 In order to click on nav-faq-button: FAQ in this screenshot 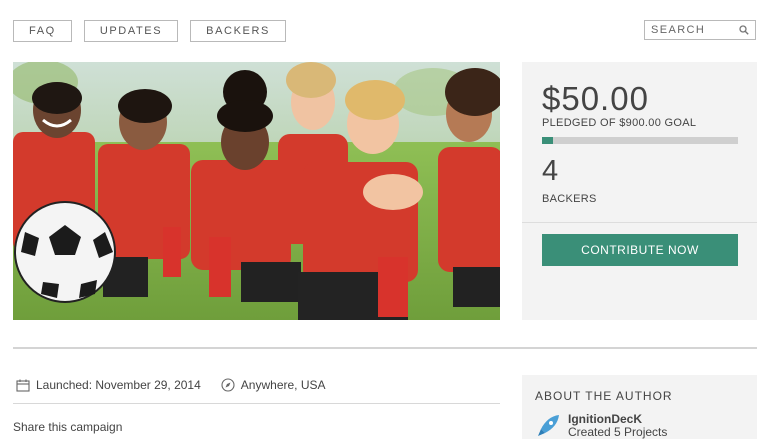, I will do `click(42, 31)`.